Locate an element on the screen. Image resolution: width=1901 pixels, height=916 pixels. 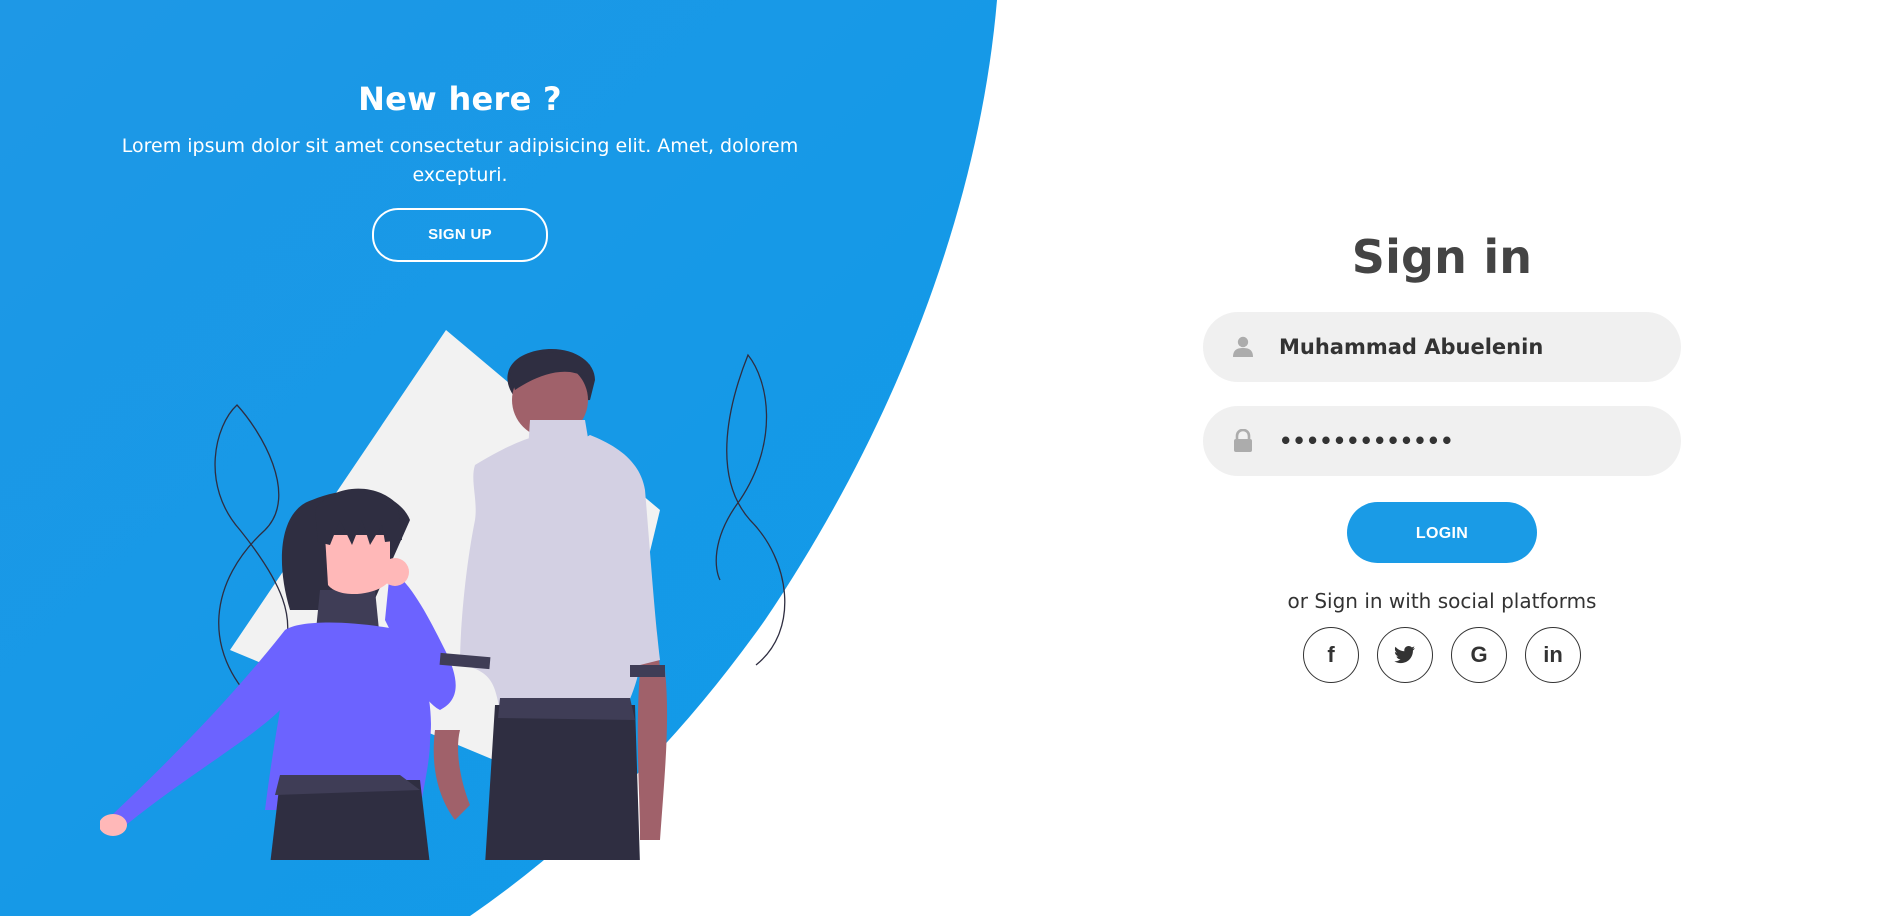
password-input is located at coordinates (1480, 441).